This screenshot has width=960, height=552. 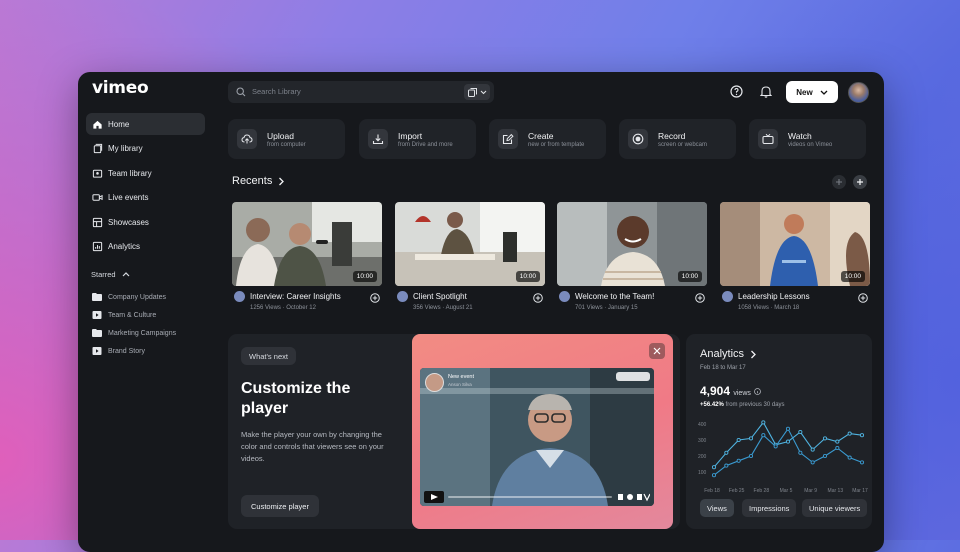 What do you see at coordinates (145, 173) in the screenshot?
I see `sidebar-item-team-library: Team library` at bounding box center [145, 173].